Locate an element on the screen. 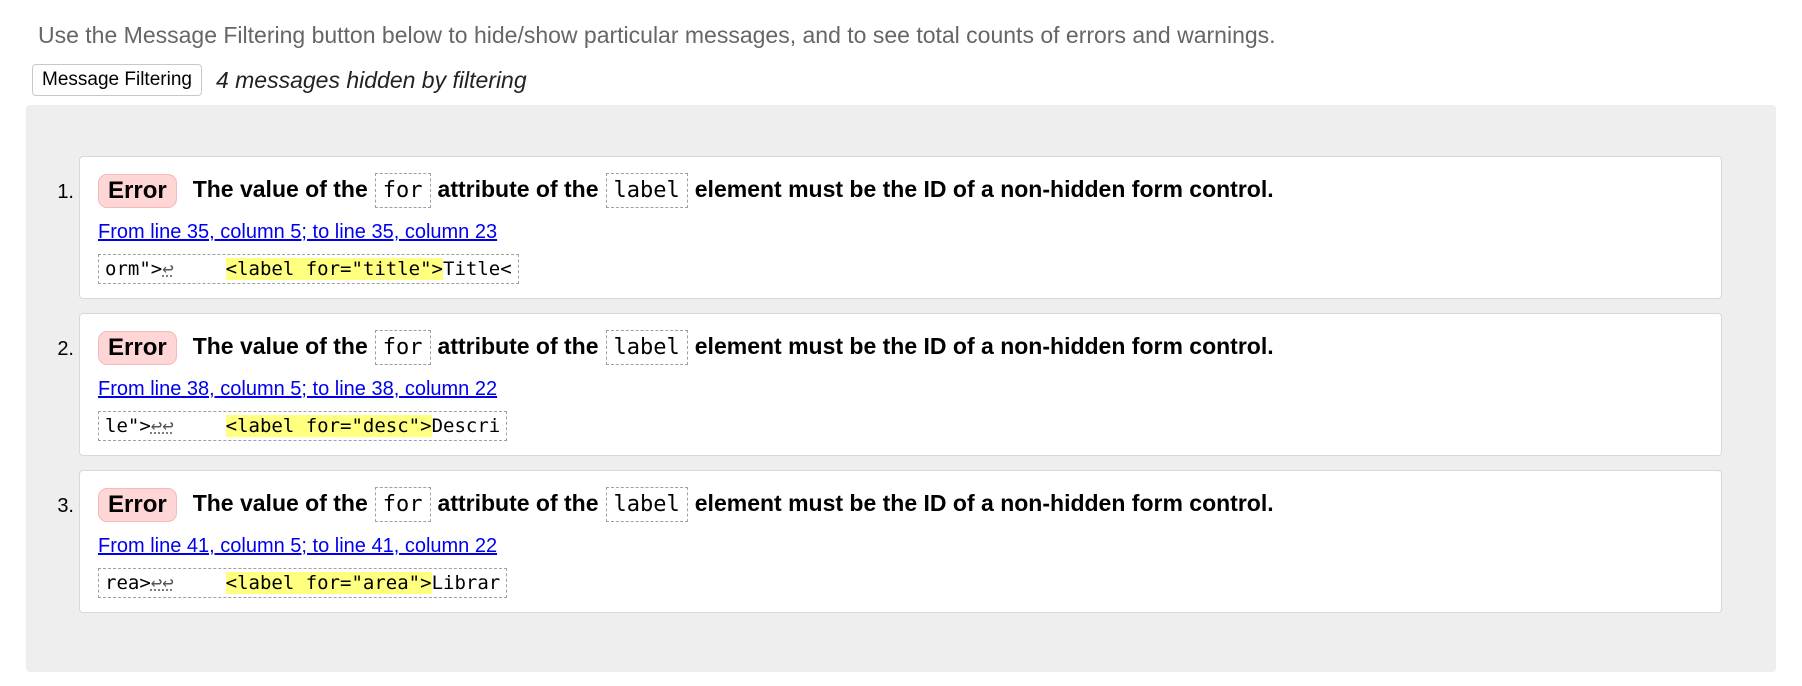  extract-before: orm"> is located at coordinates (134, 269).